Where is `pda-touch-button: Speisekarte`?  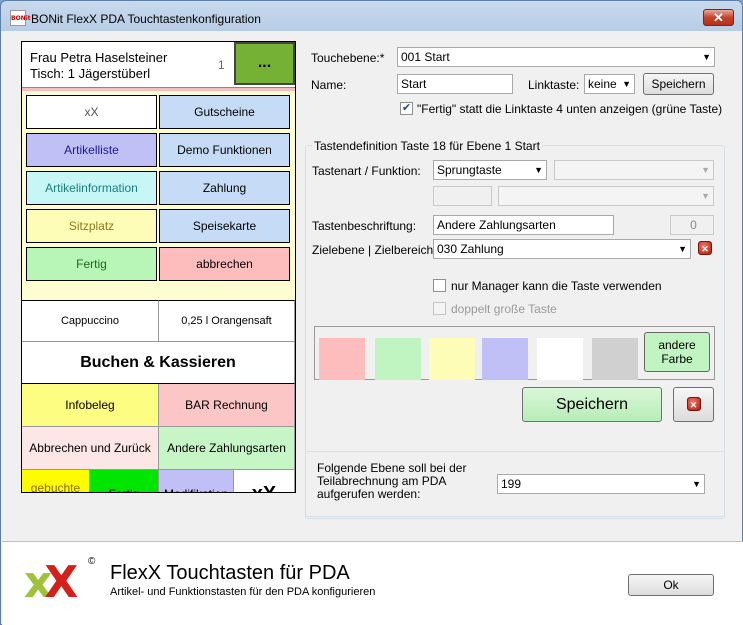 pda-touch-button: Speisekarte is located at coordinates (224, 226).